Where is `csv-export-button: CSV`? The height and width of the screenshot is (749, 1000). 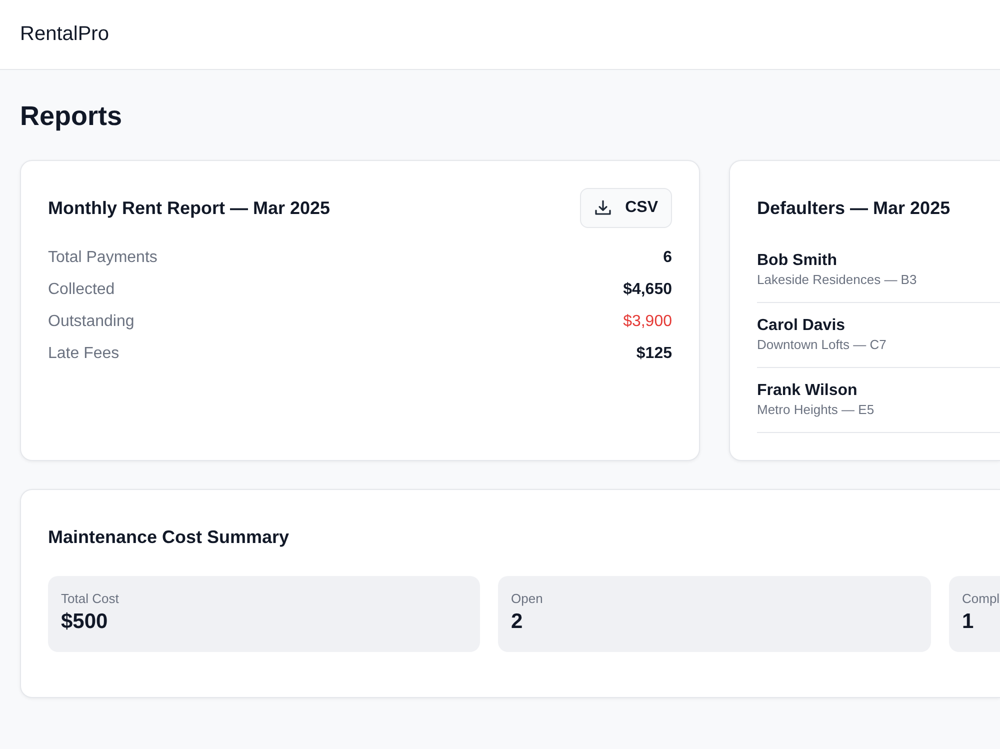 csv-export-button: CSV is located at coordinates (626, 208).